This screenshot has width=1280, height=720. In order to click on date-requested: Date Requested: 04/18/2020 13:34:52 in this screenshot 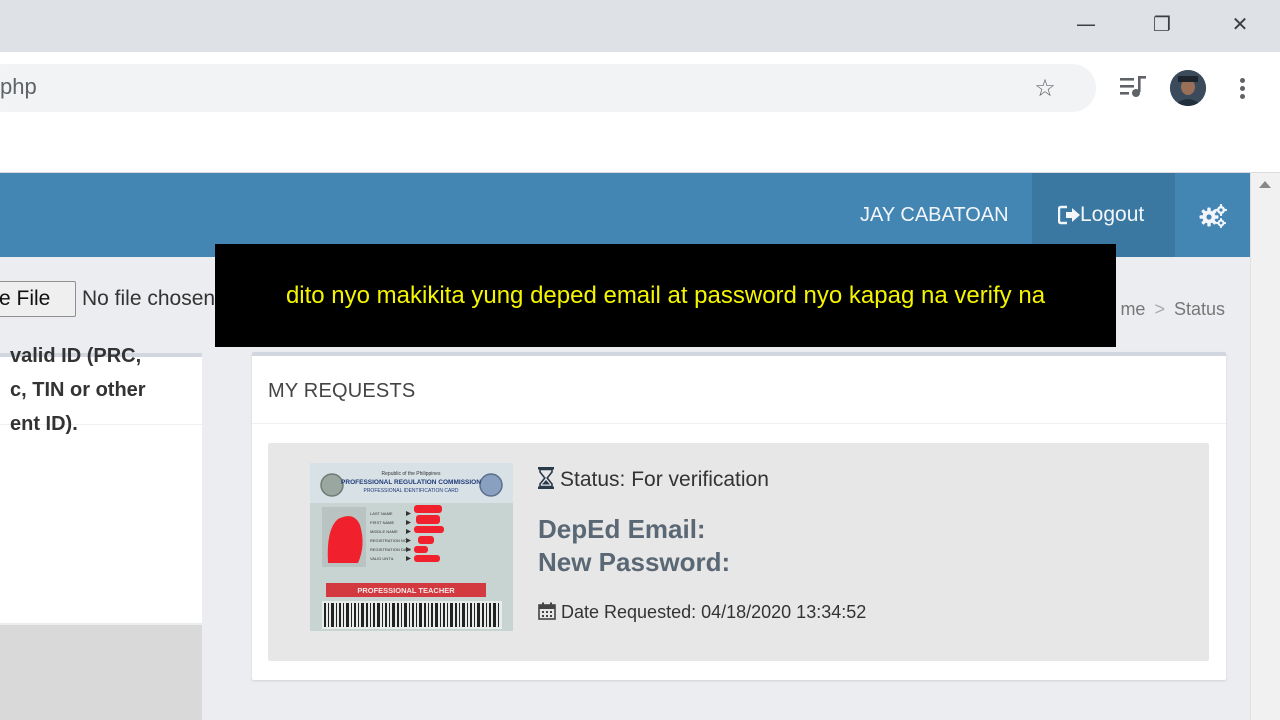, I will do `click(702, 612)`.